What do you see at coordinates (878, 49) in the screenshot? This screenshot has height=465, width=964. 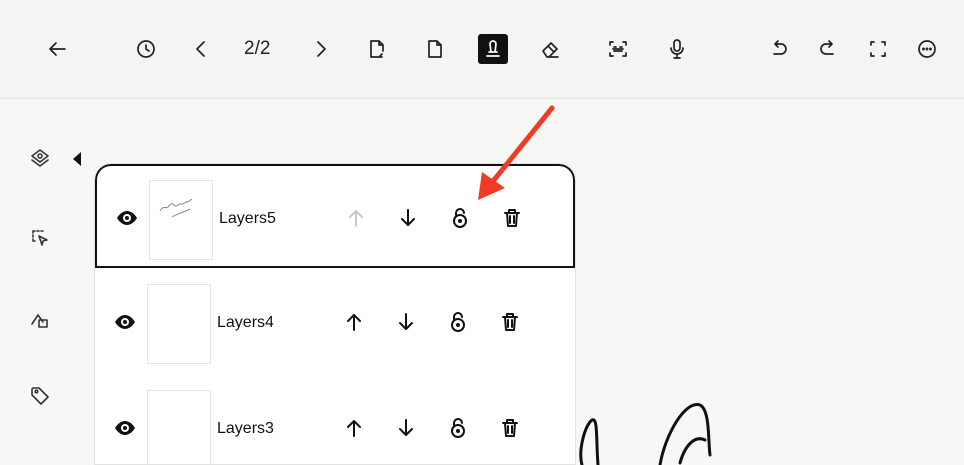 I see `fullscreen-icon` at bounding box center [878, 49].